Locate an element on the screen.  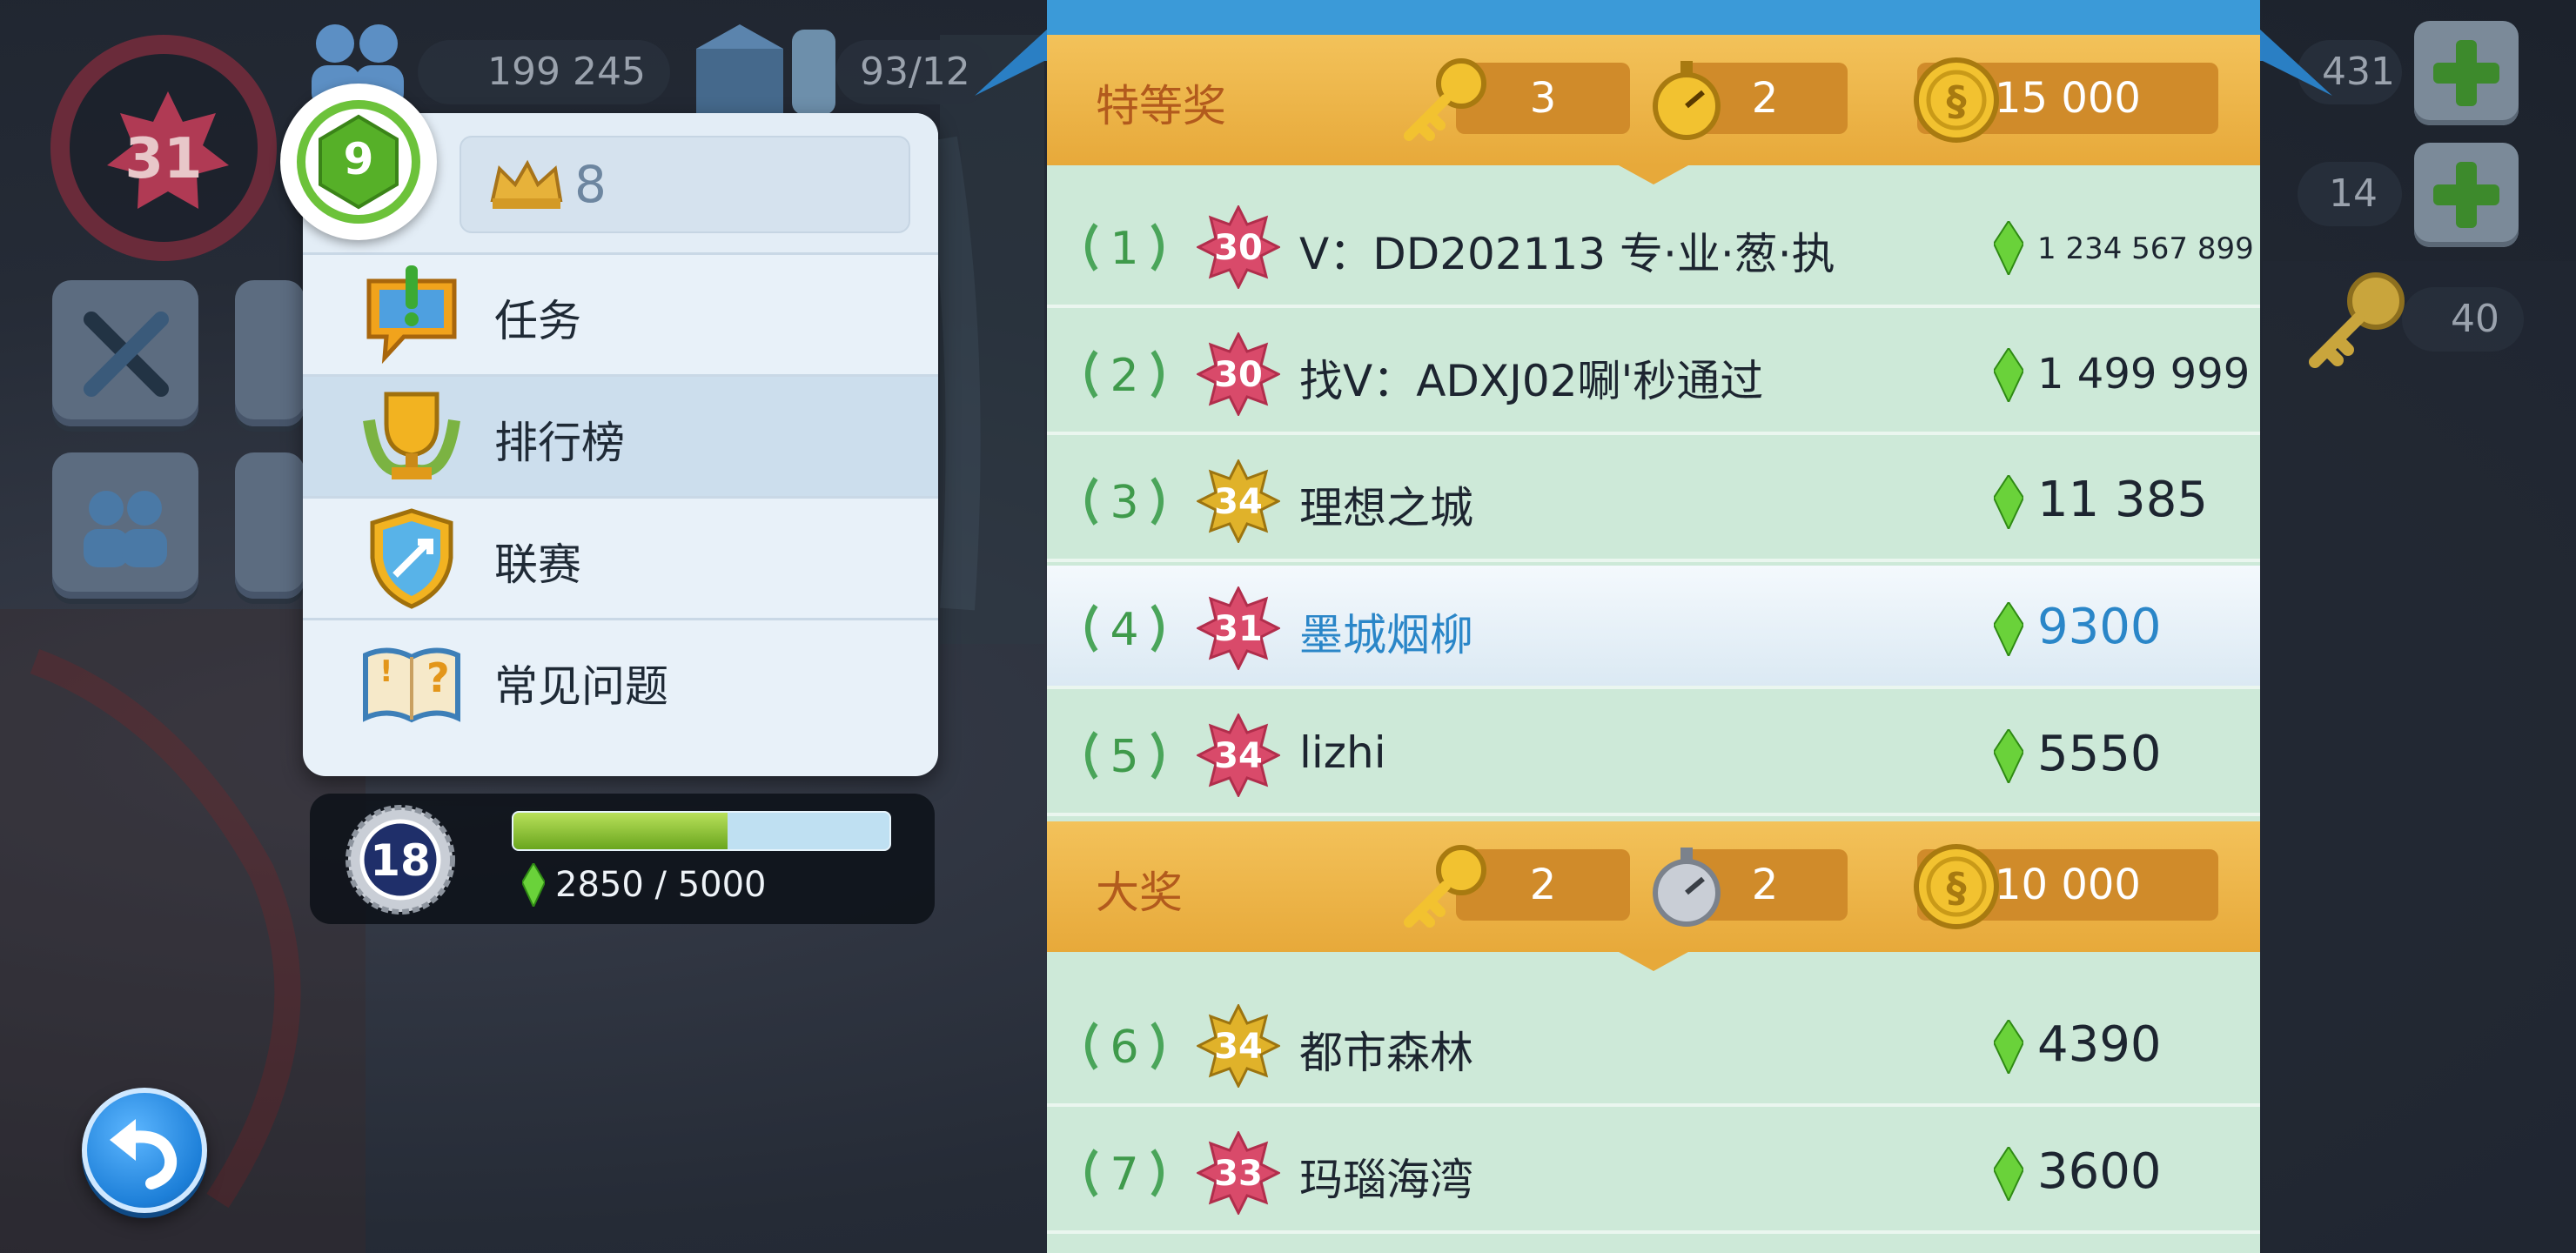
currency-pill: 8 is located at coordinates (685, 184).